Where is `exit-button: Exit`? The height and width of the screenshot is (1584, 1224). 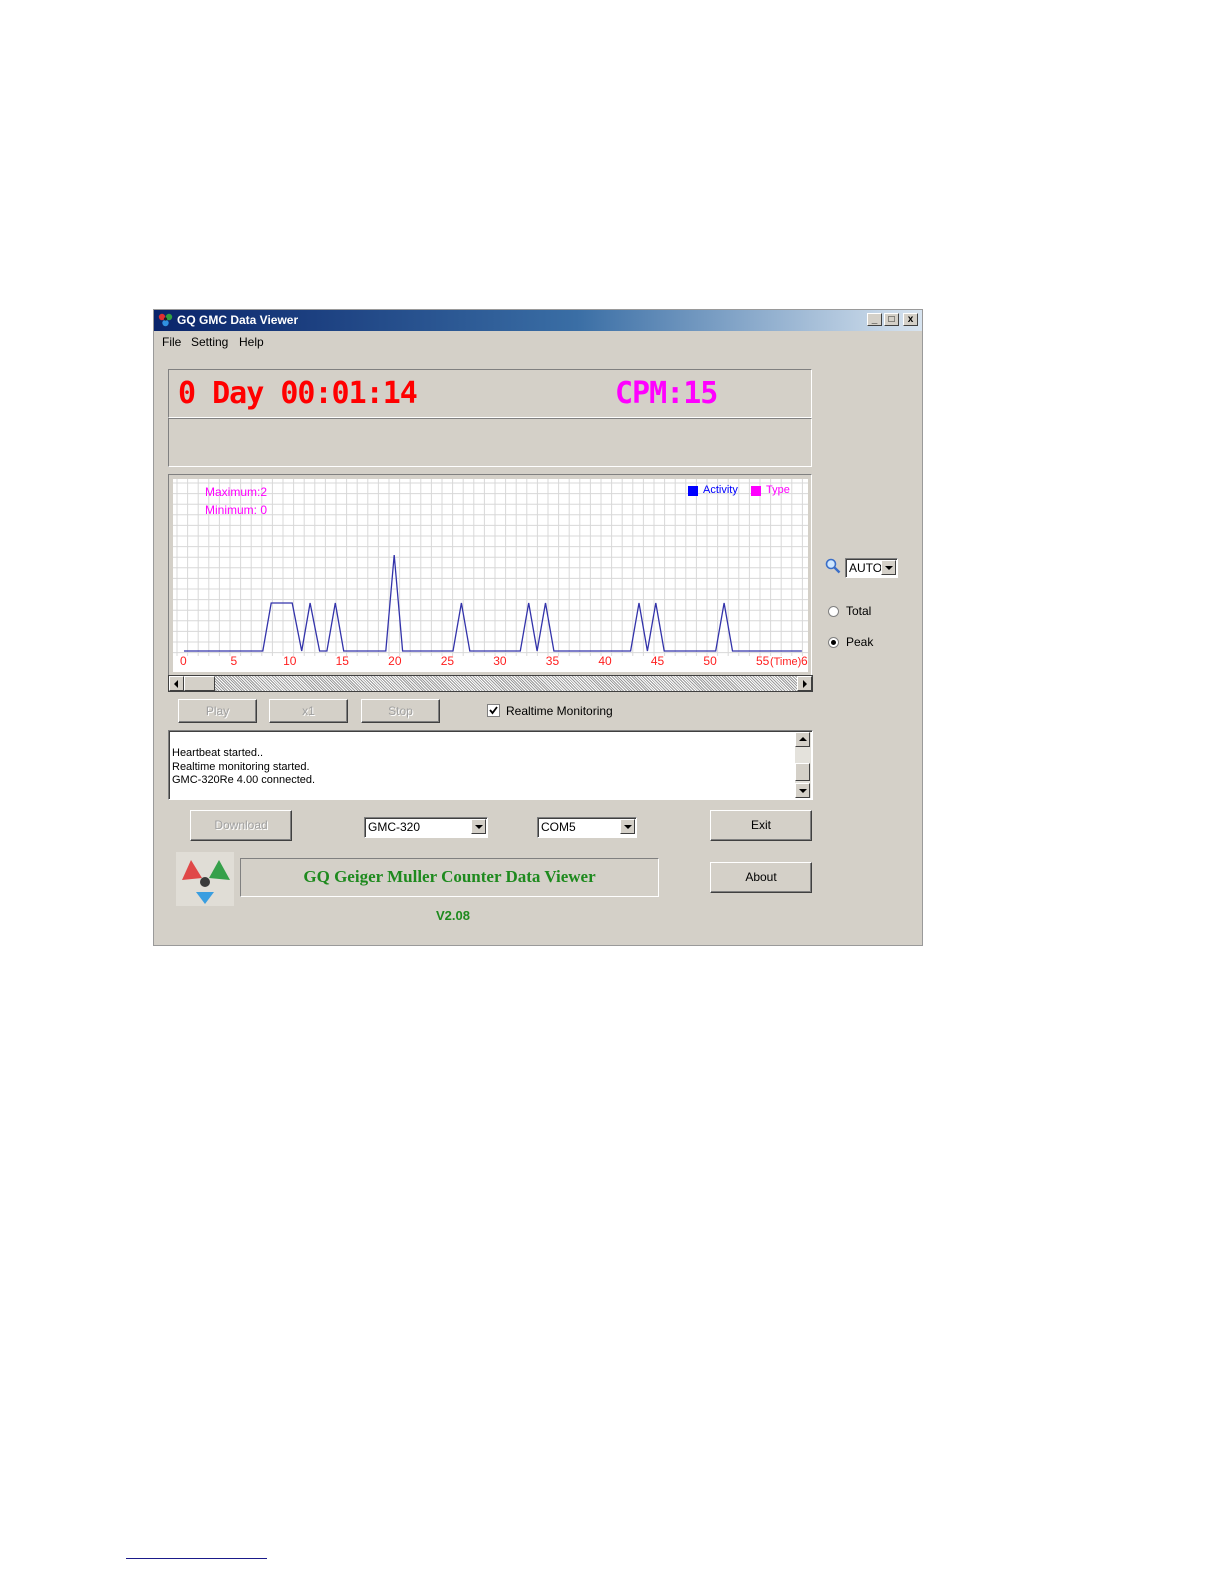
exit-button: Exit is located at coordinates (761, 825).